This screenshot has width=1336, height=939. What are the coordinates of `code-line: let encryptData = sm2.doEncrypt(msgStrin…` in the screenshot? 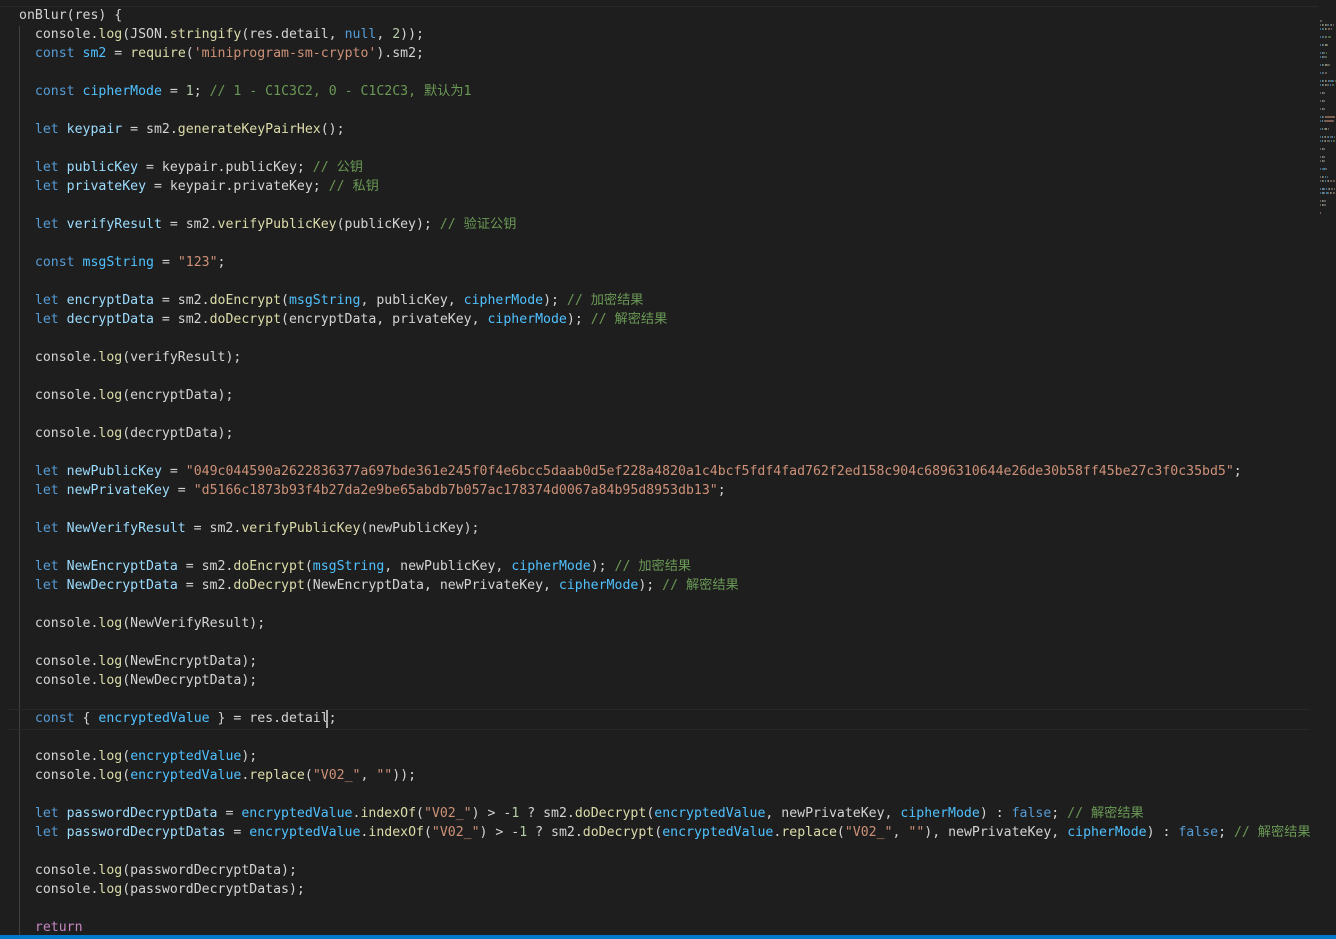 It's located at (331, 300).